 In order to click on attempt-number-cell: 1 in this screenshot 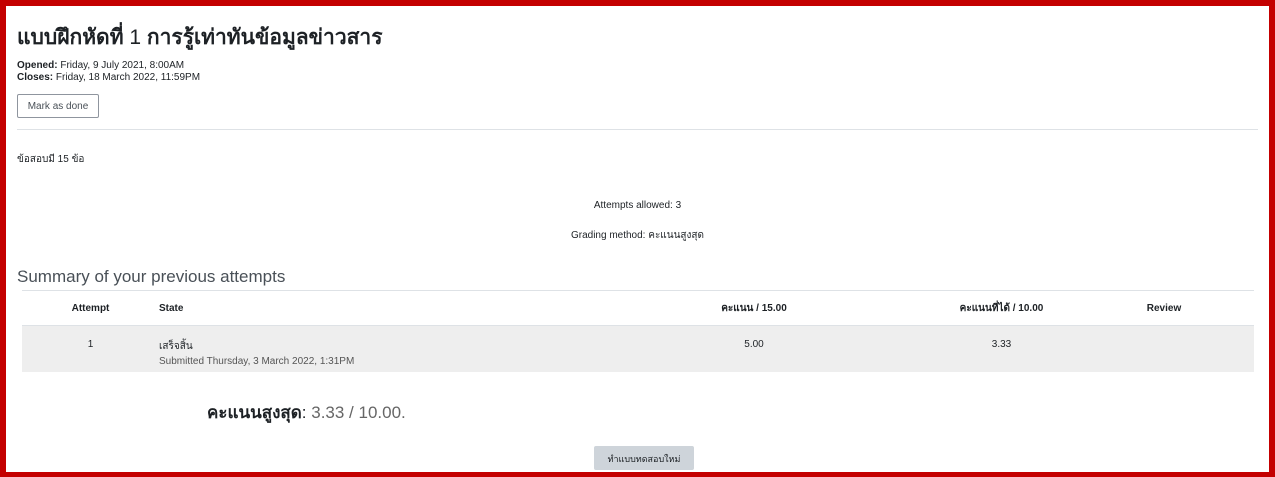, I will do `click(90, 348)`.